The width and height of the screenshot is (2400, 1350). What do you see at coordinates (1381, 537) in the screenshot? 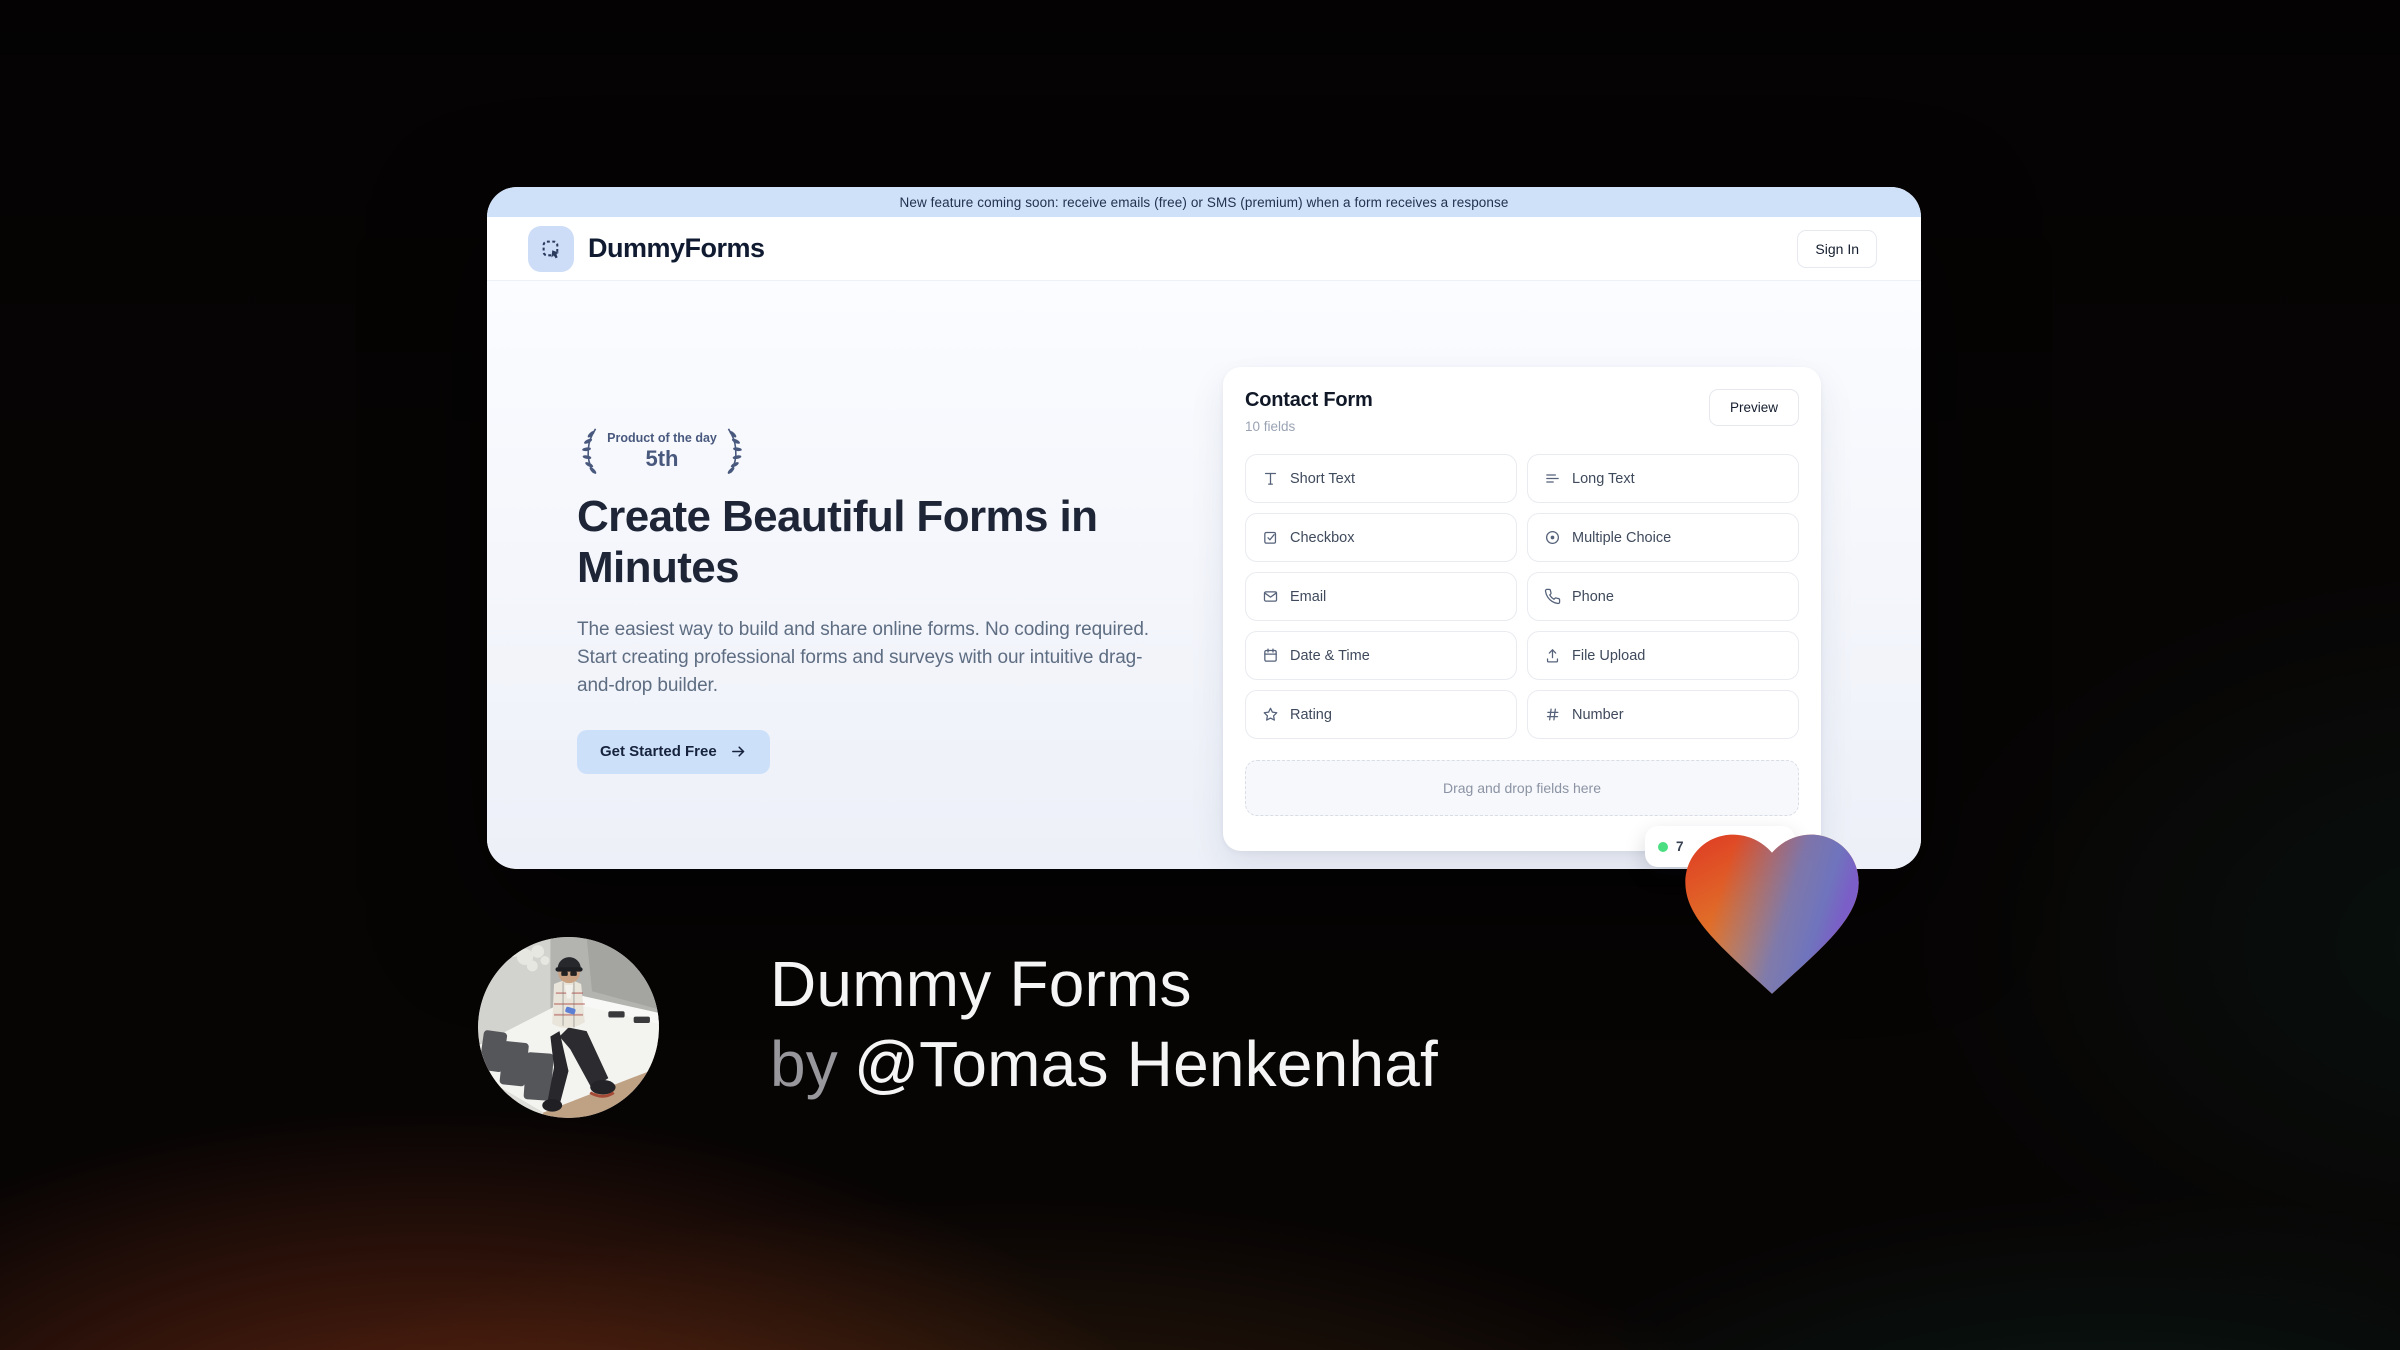
I see `field-checkbox: Checkbox` at bounding box center [1381, 537].